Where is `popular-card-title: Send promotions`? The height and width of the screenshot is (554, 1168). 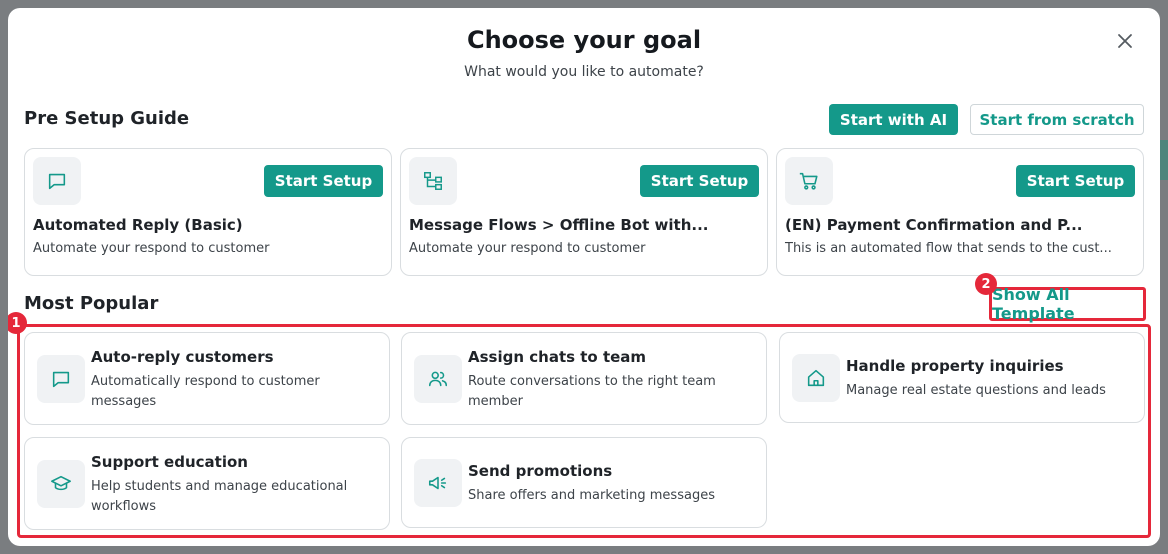
popular-card-title: Send promotions is located at coordinates (540, 471).